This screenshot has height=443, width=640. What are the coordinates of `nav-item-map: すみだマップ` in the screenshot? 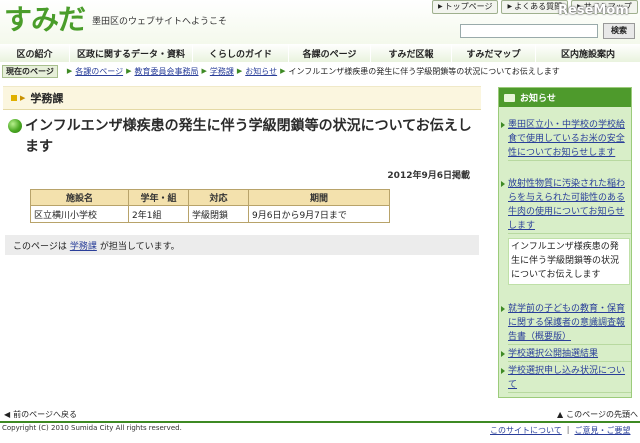 It's located at (494, 53).